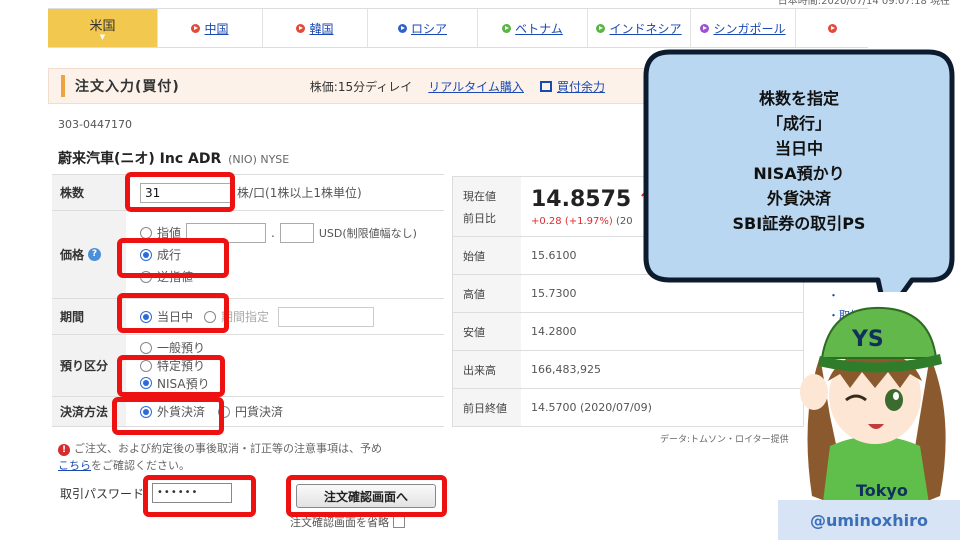 The image size is (960, 540). What do you see at coordinates (487, 331) in the screenshot?
I see `low-label: 安値` at bounding box center [487, 331].